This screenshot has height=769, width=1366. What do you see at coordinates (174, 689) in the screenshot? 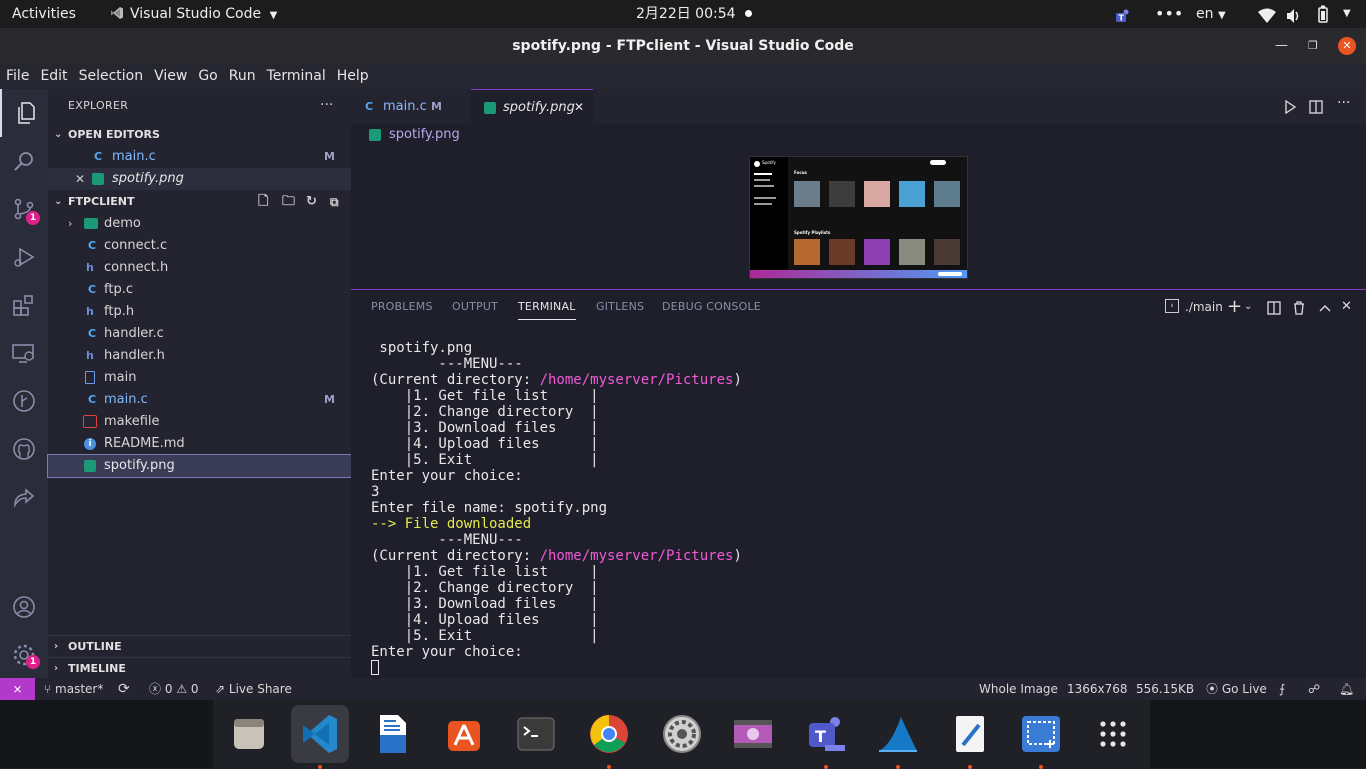
I see `problems-indicator: ⓧ 0 ⚠ 0` at bounding box center [174, 689].